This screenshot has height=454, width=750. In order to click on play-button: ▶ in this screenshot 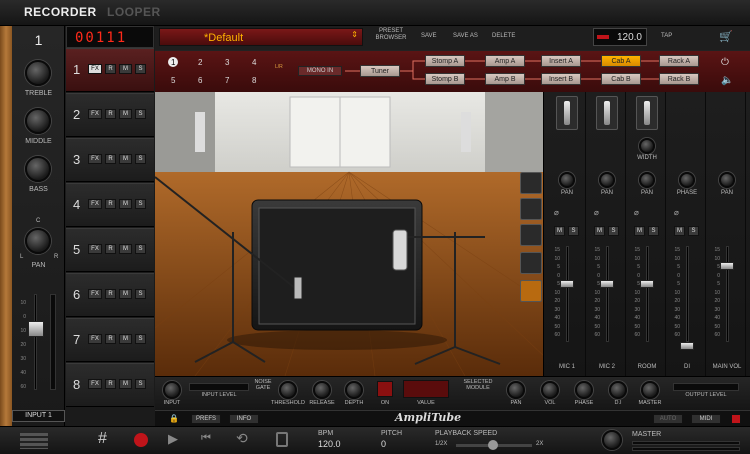, I will do `click(173, 439)`.